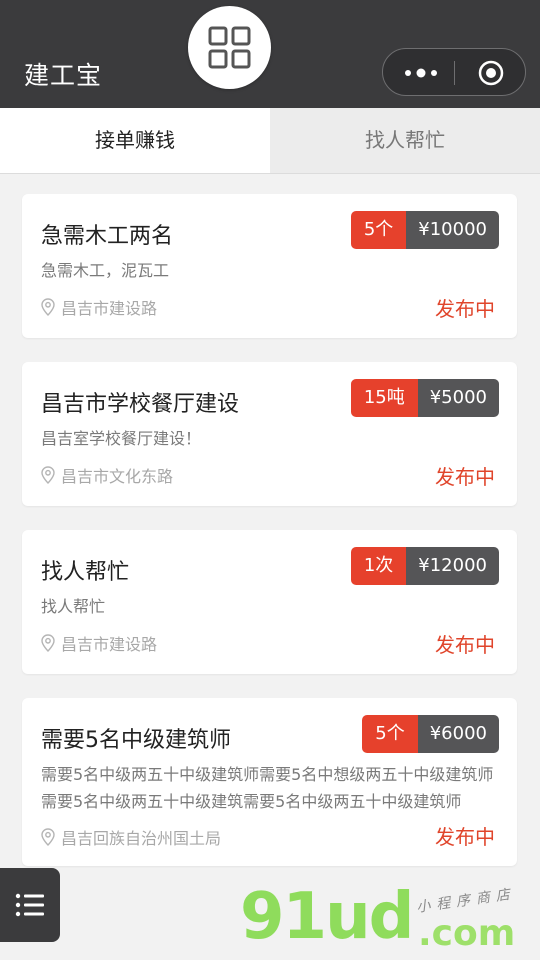 The width and height of the screenshot is (540, 960). Describe the element at coordinates (458, 398) in the screenshot. I see `price-badge: ¥5000` at that location.